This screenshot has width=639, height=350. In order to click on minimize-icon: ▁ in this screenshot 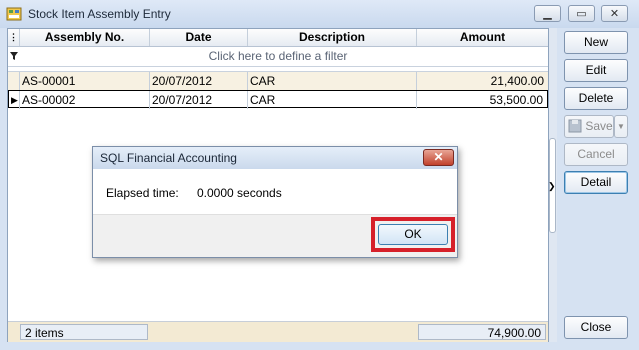, I will do `click(547, 14)`.